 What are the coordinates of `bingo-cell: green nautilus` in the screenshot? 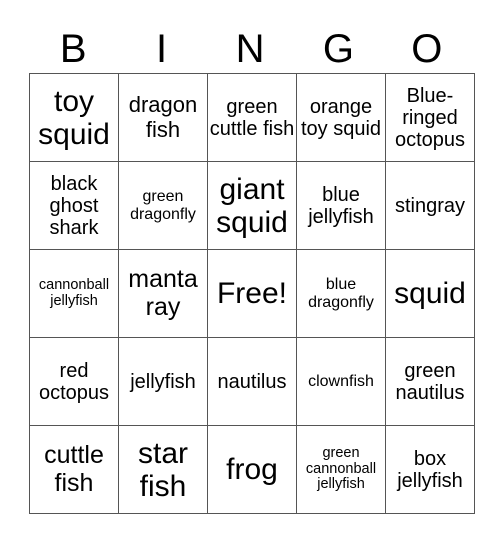 It's located at (430, 381).